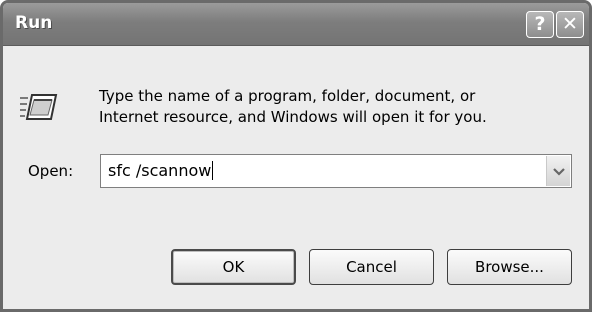 The image size is (592, 312). What do you see at coordinates (51, 171) in the screenshot?
I see `open-label: Open:` at bounding box center [51, 171].